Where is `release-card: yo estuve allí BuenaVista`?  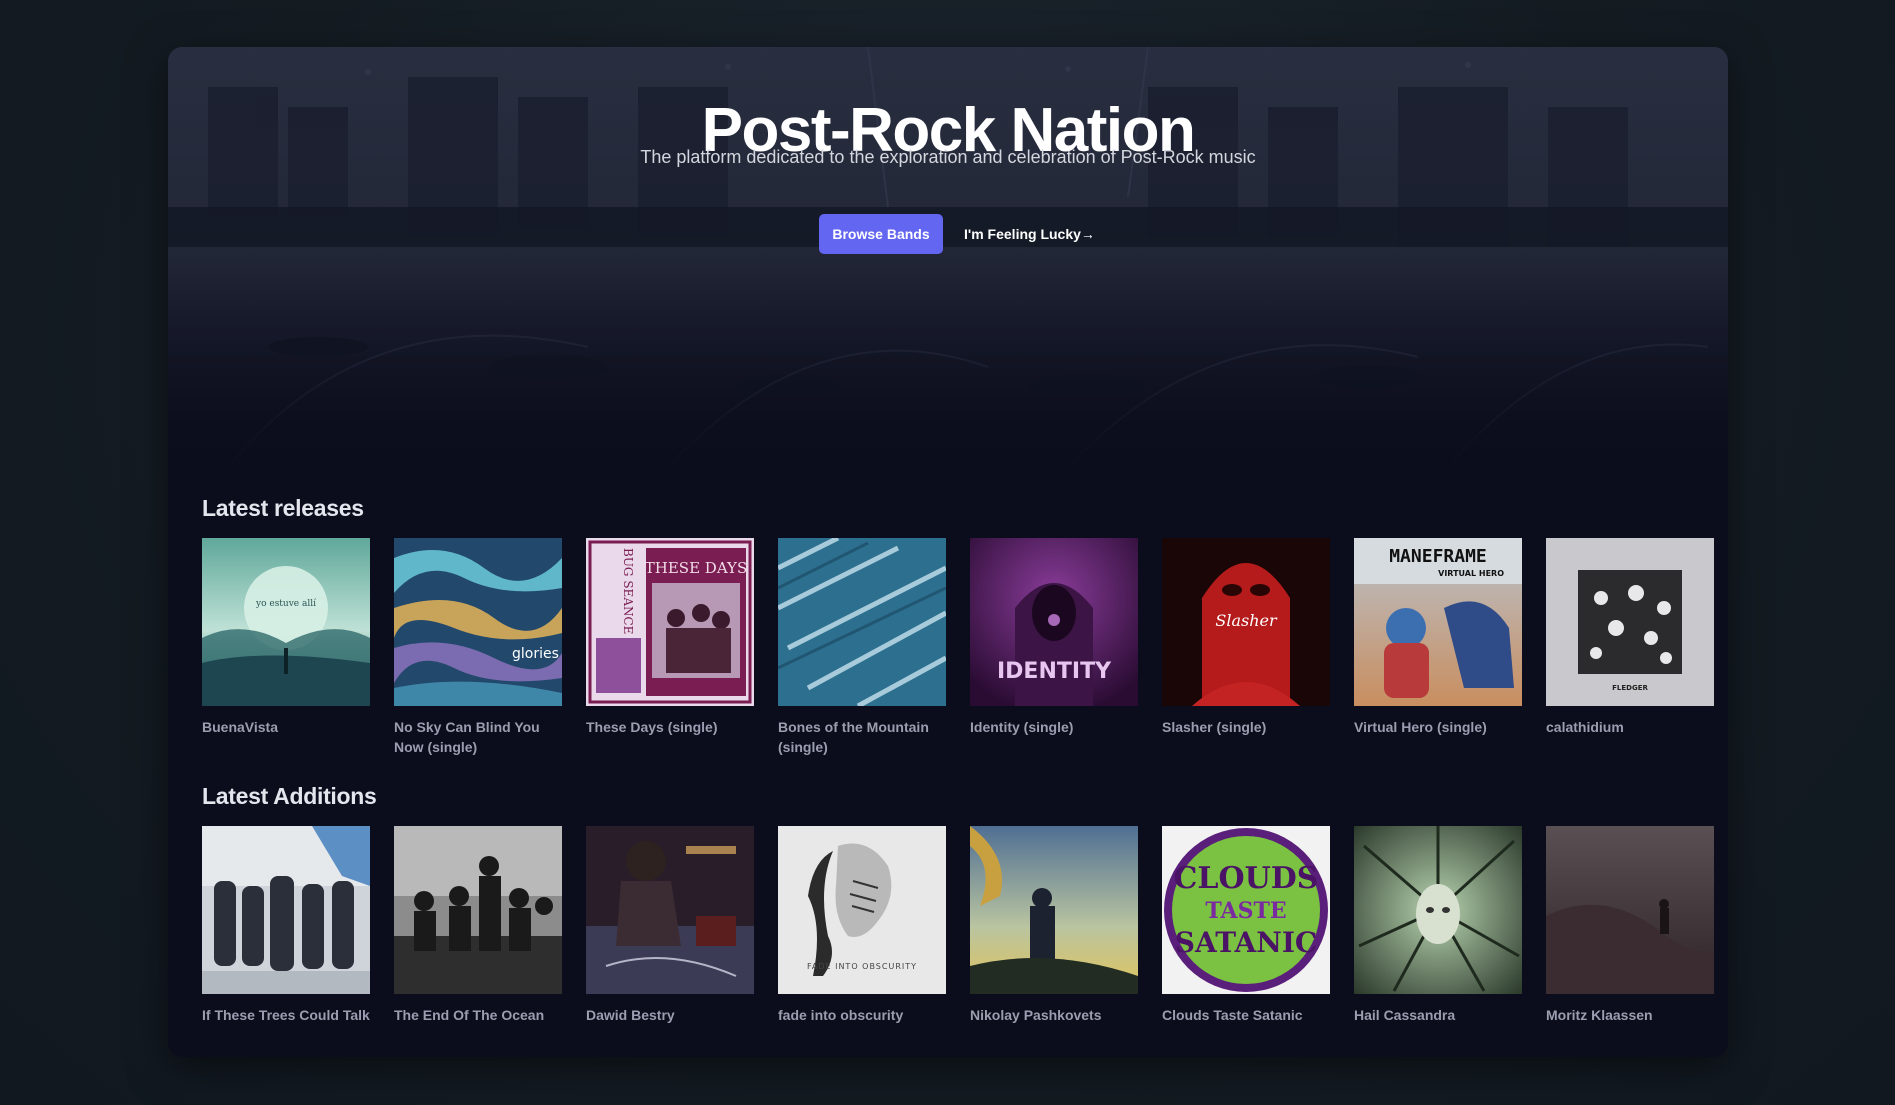 release-card: yo estuve allí BuenaVista is located at coordinates (286, 647).